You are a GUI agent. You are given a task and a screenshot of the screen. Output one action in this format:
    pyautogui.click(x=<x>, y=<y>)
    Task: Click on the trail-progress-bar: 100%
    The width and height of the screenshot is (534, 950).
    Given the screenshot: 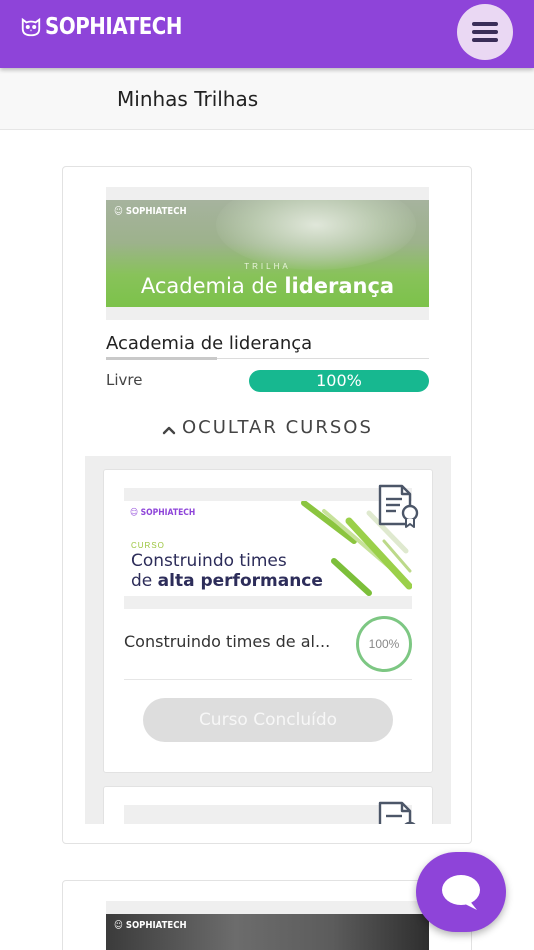 What is the action you would take?
    pyautogui.click(x=339, y=381)
    